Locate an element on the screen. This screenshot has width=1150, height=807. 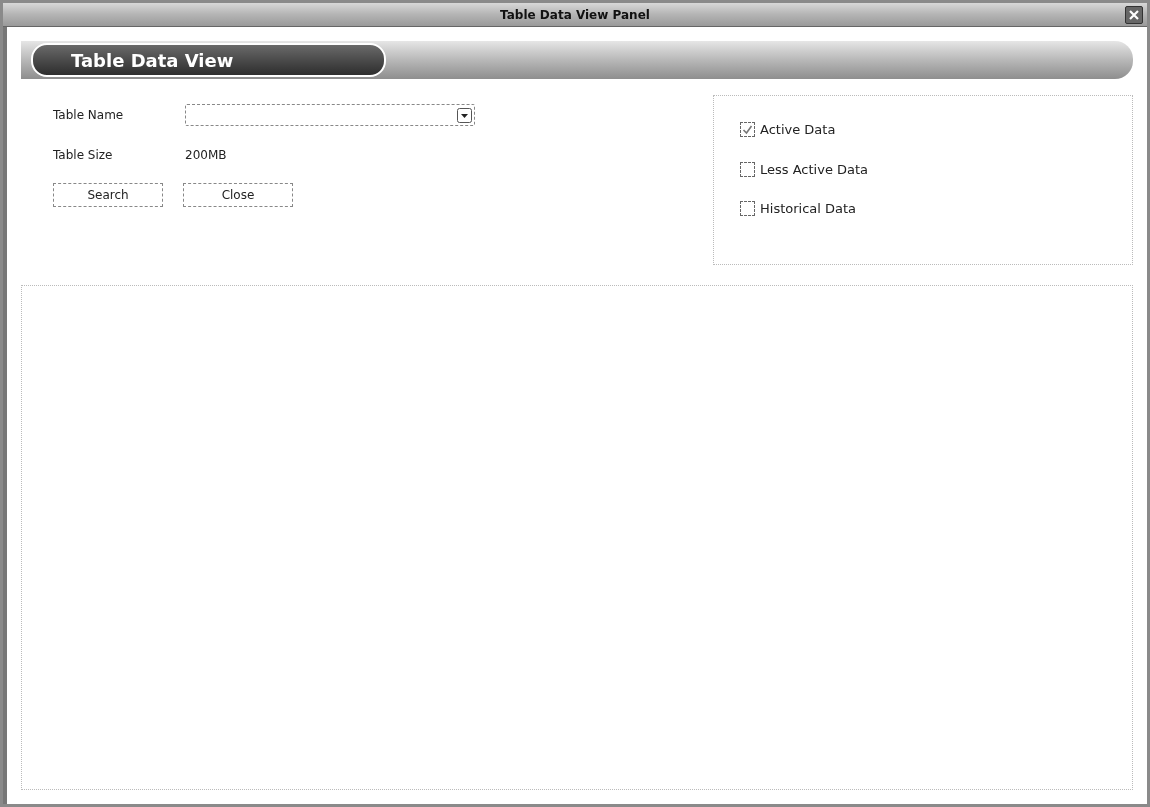
table-name-dropdown is located at coordinates (330, 115).